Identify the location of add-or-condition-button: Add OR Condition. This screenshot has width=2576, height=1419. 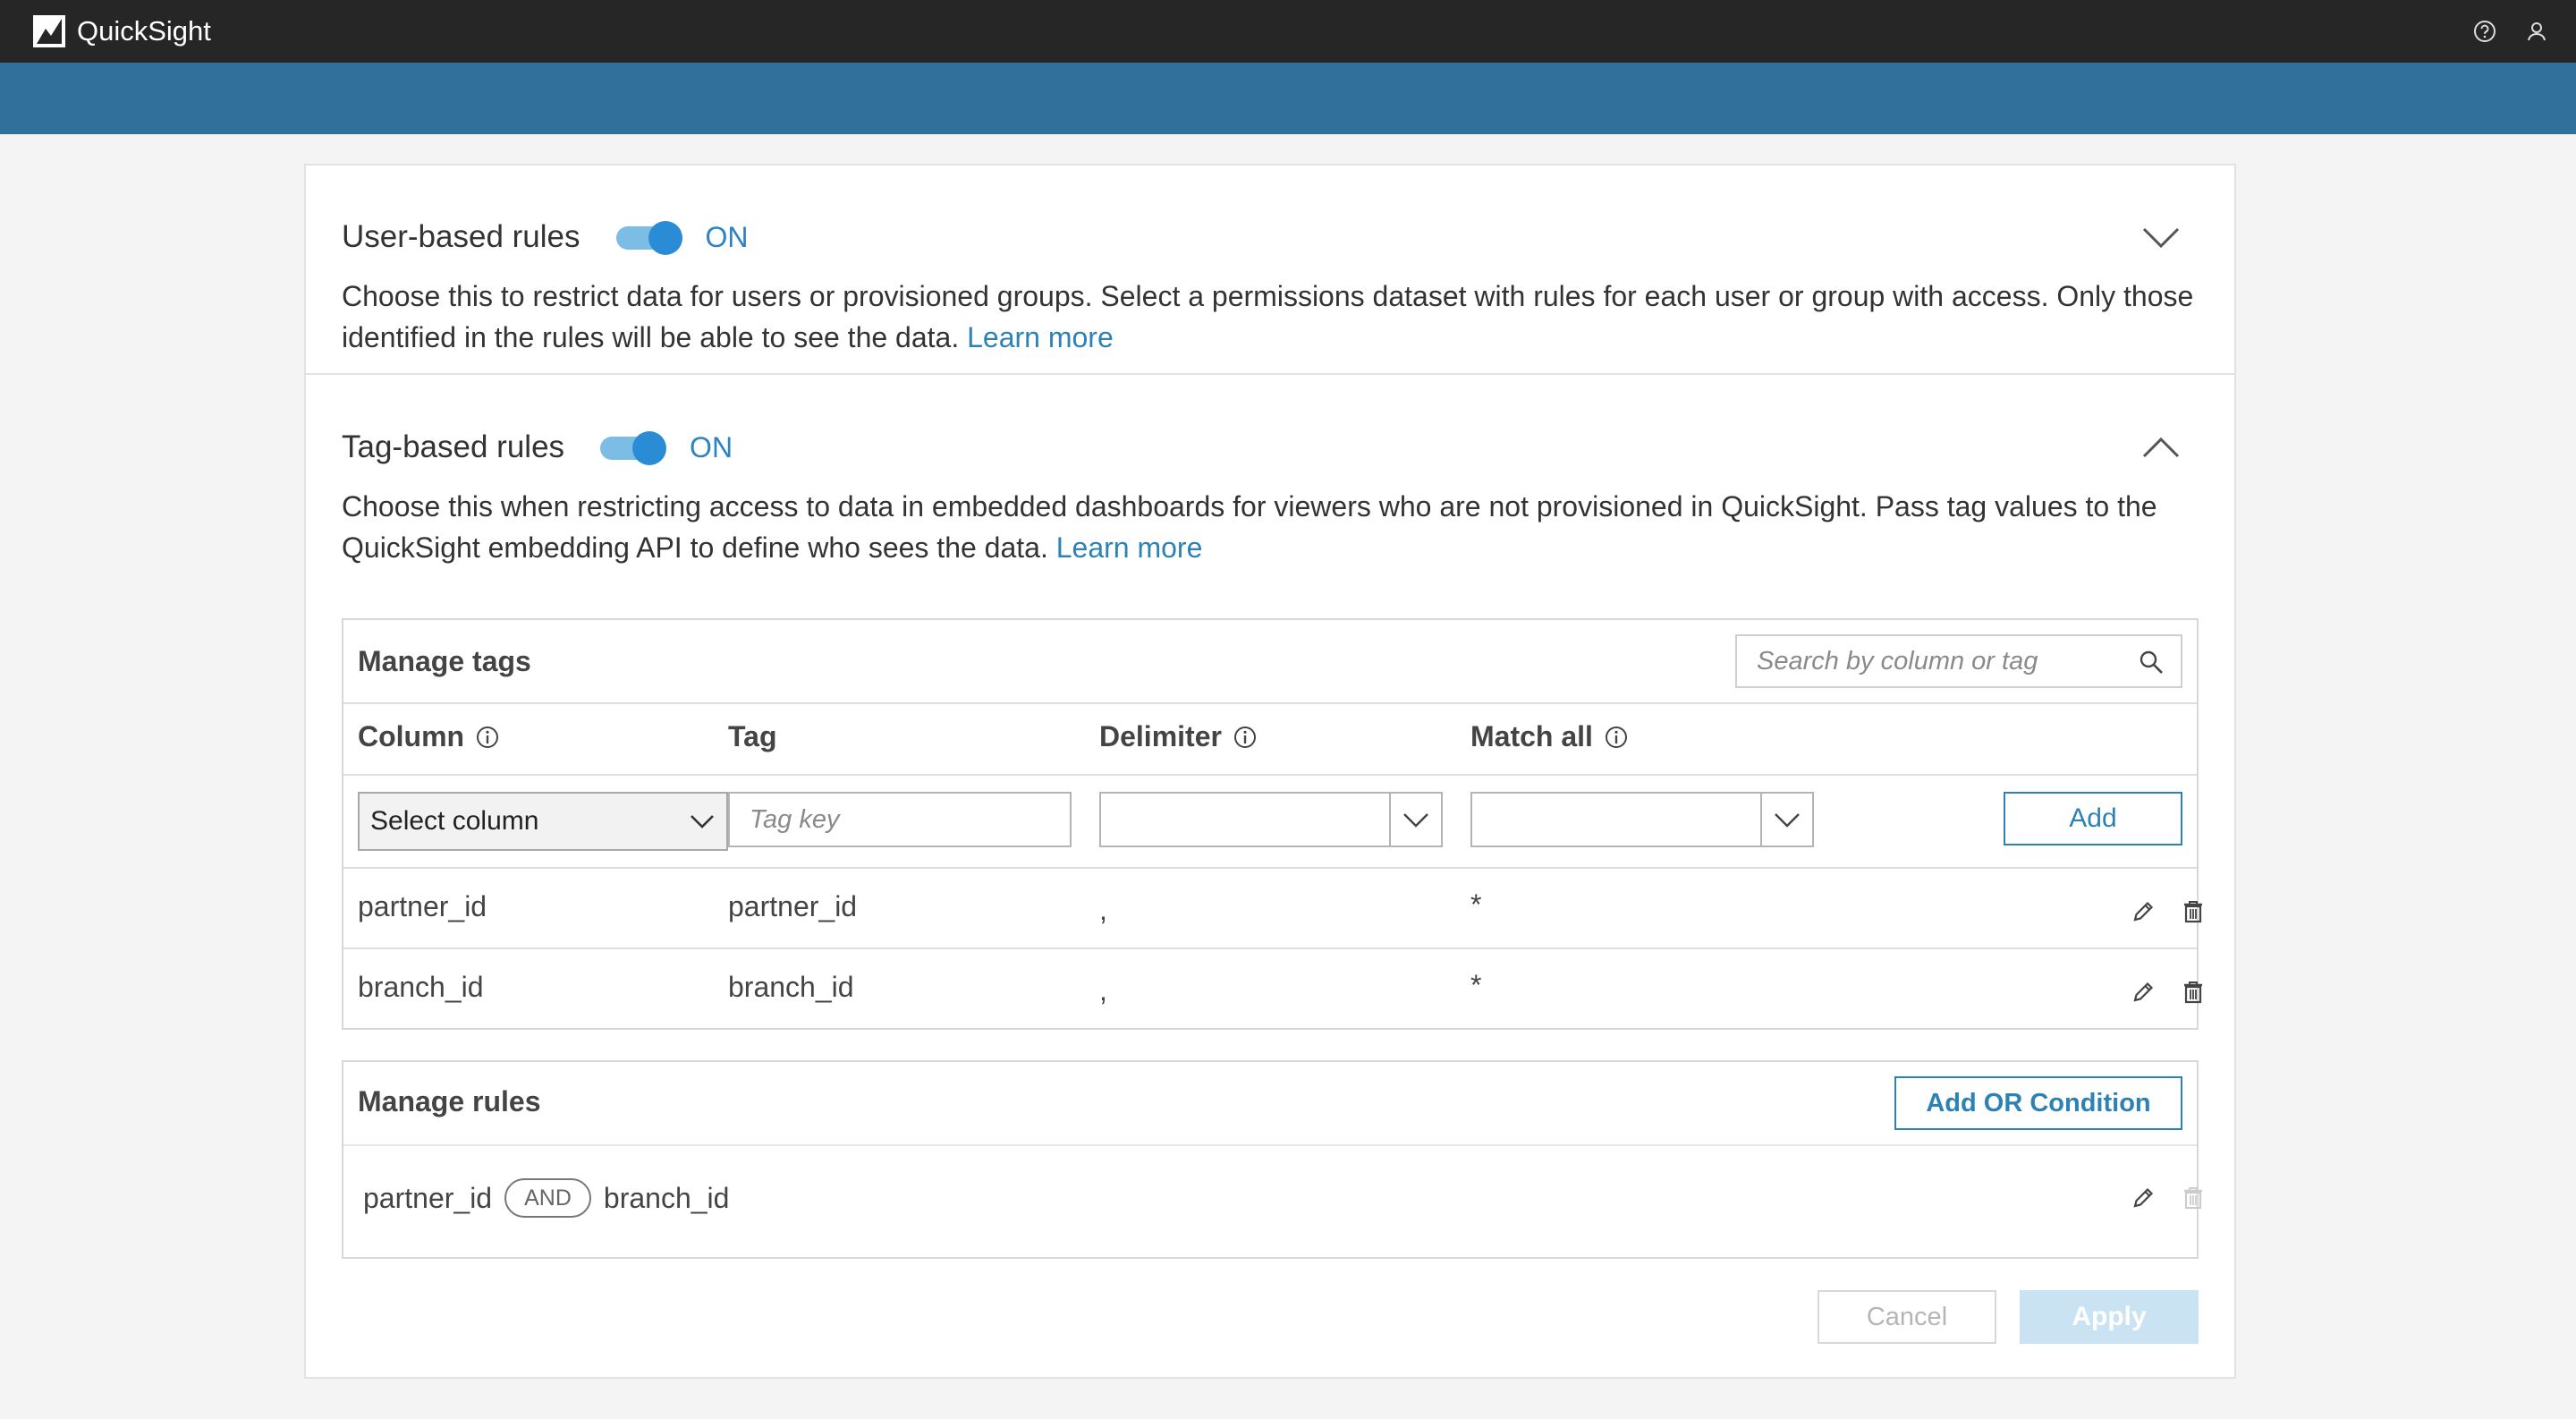
(2038, 1103).